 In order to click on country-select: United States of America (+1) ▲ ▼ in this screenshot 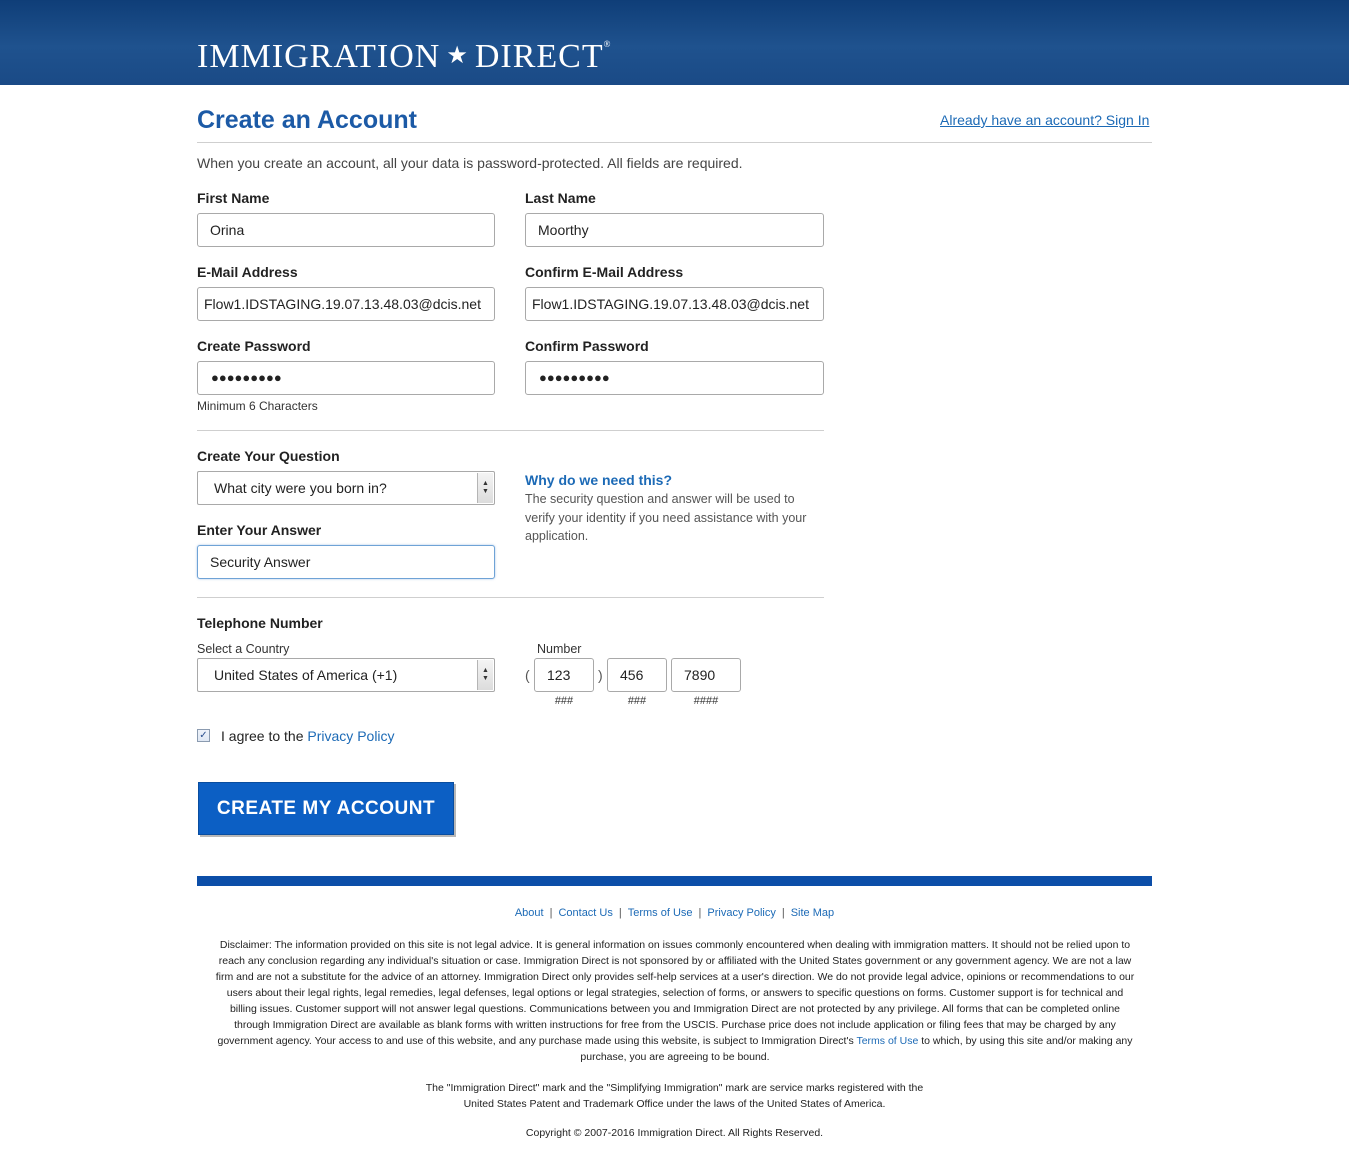, I will do `click(346, 675)`.